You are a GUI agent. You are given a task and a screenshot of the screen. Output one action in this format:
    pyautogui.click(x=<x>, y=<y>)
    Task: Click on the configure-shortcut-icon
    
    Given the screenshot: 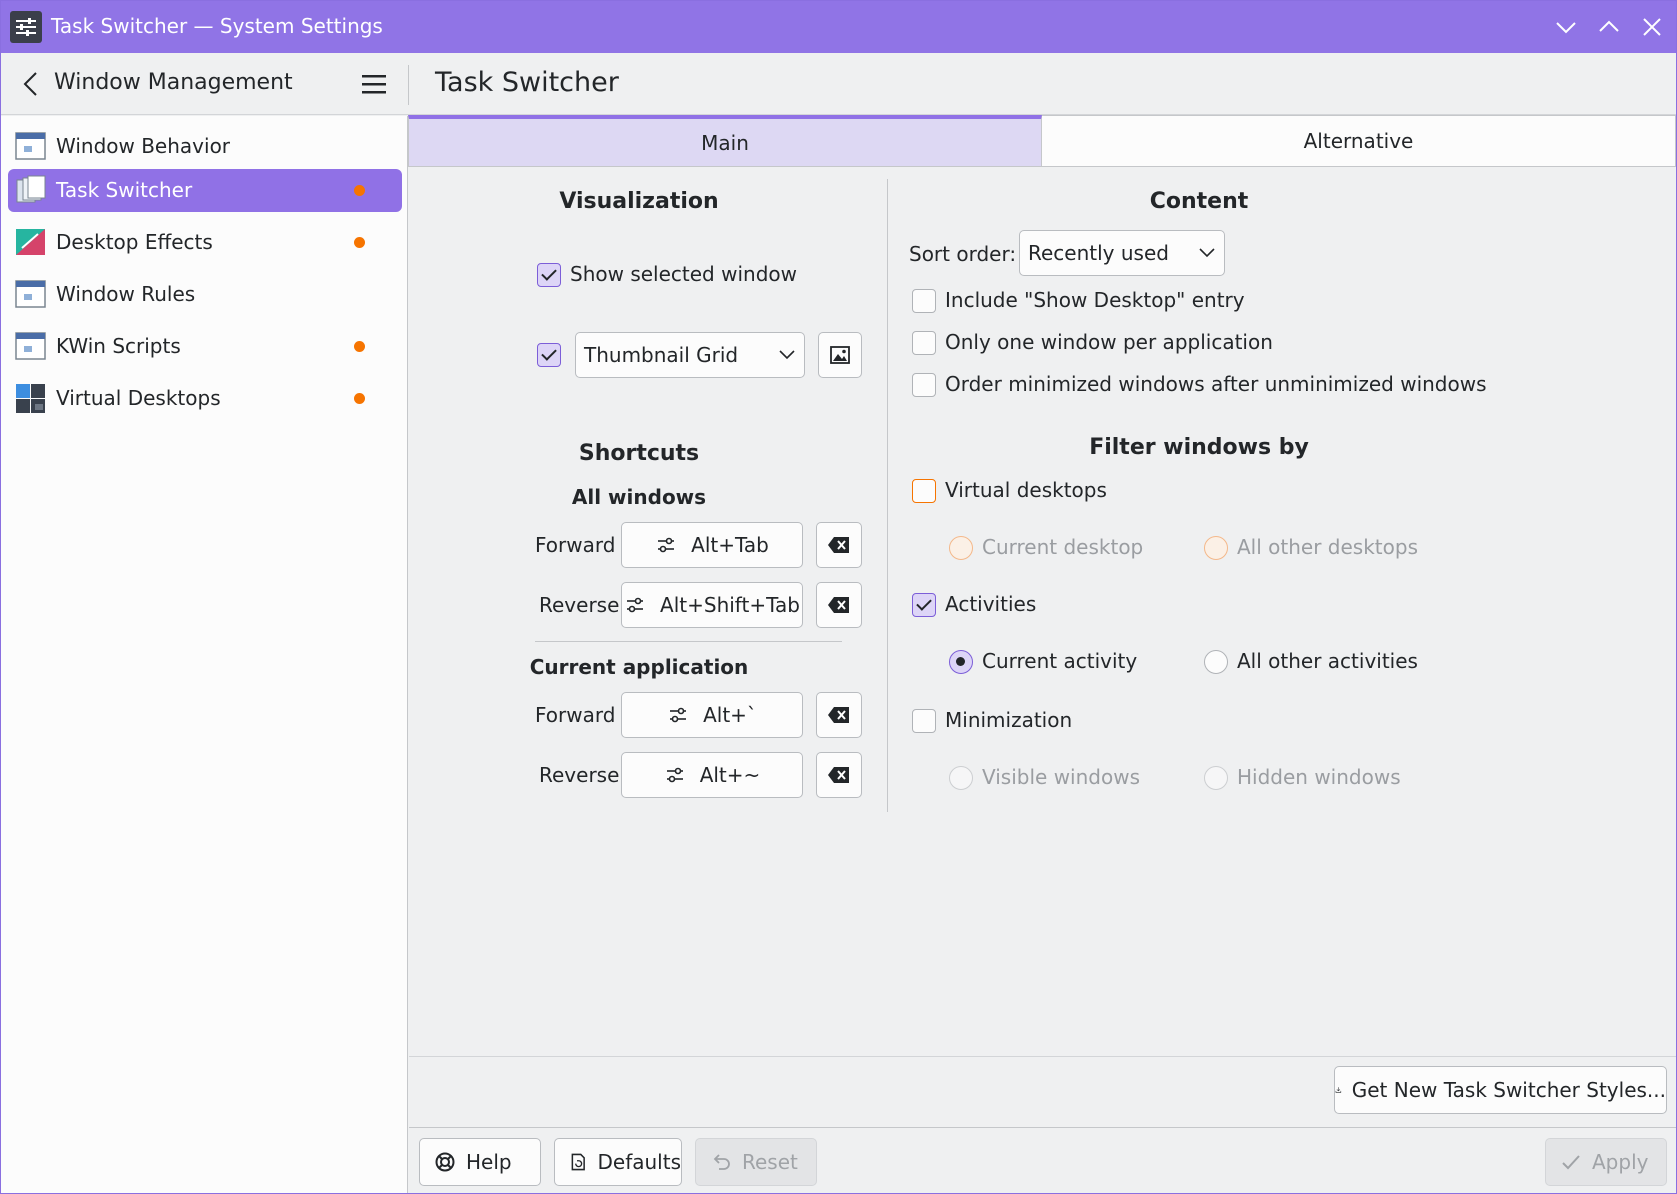 What is the action you would take?
    pyautogui.click(x=666, y=545)
    